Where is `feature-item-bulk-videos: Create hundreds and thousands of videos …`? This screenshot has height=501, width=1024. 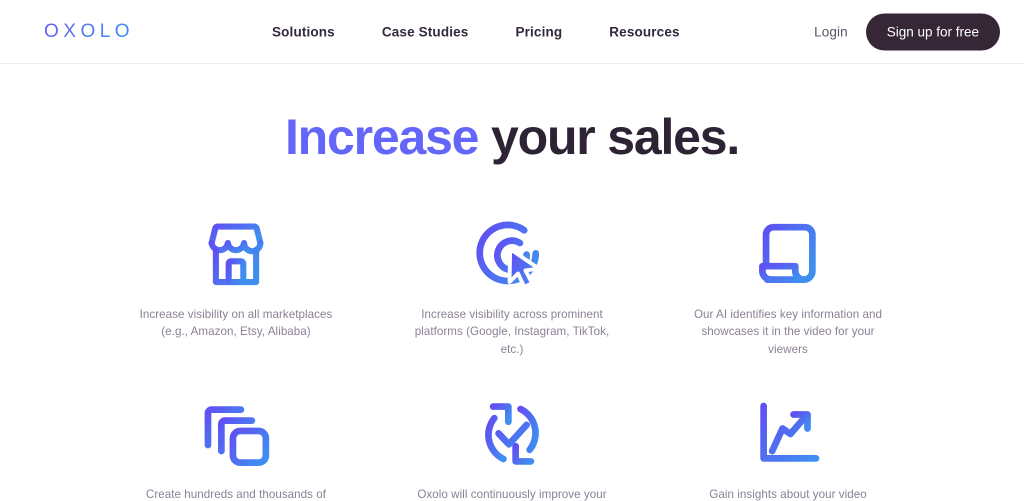 feature-item-bulk-videos: Create hundreds and thousands of videos … is located at coordinates (236, 445).